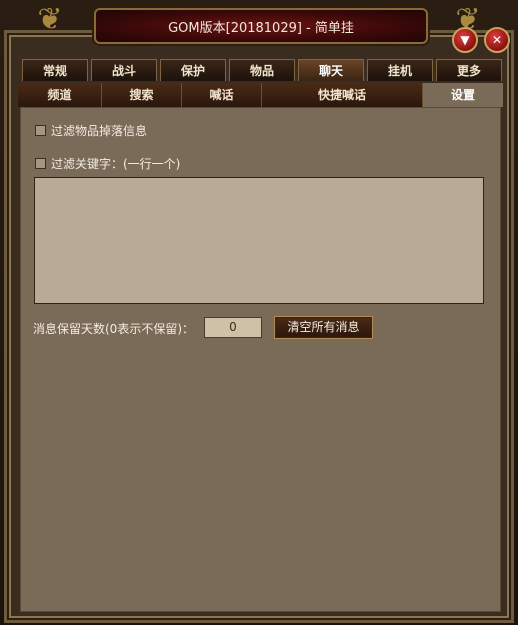  I want to click on close-icon: ✕, so click(497, 40).